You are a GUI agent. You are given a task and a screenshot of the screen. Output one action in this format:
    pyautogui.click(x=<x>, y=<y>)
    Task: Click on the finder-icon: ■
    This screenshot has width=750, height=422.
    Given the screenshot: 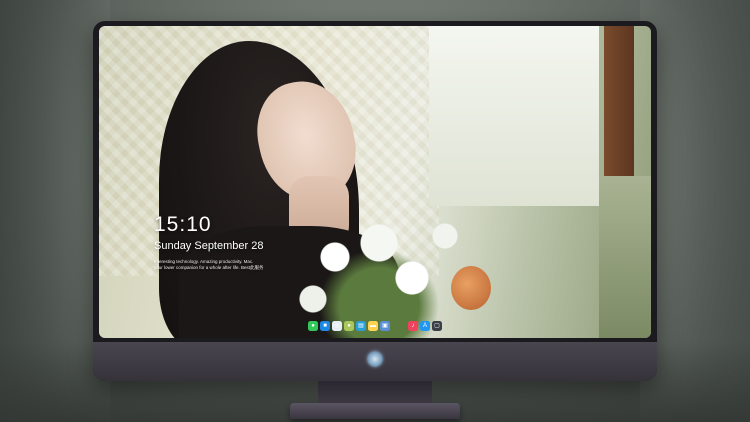 What is the action you would take?
    pyautogui.click(x=325, y=326)
    